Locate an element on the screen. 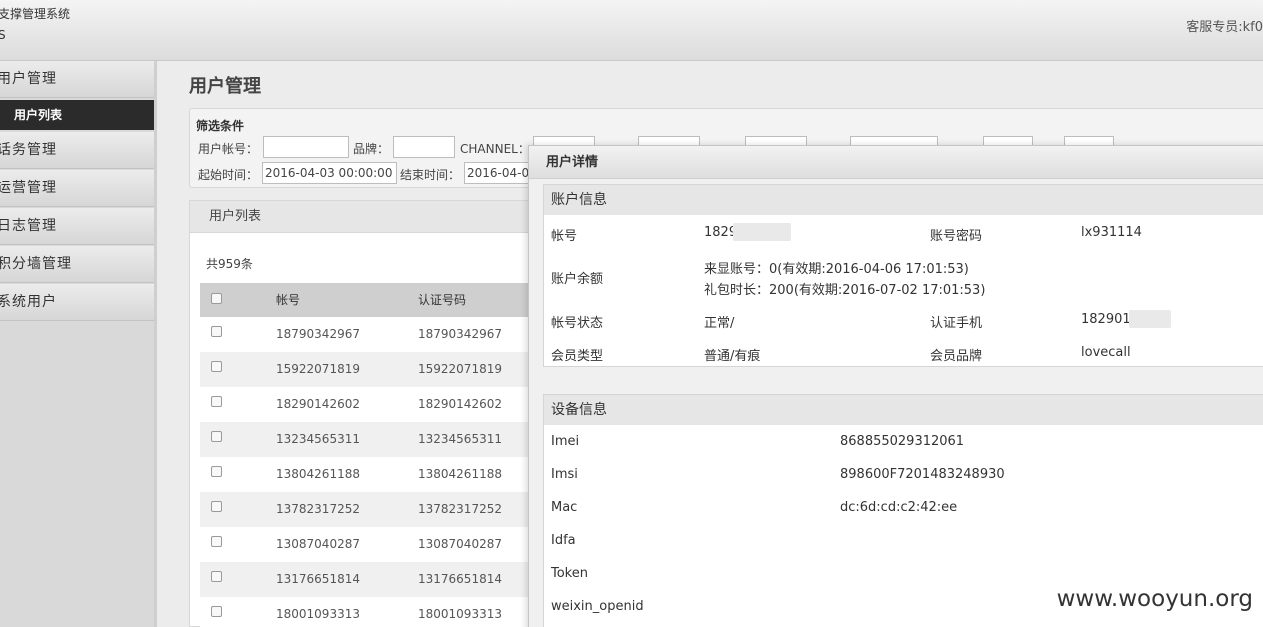 Image resolution: width=1263 pixels, height=627 pixels. user-list-title: 用户列表 is located at coordinates (364, 217).